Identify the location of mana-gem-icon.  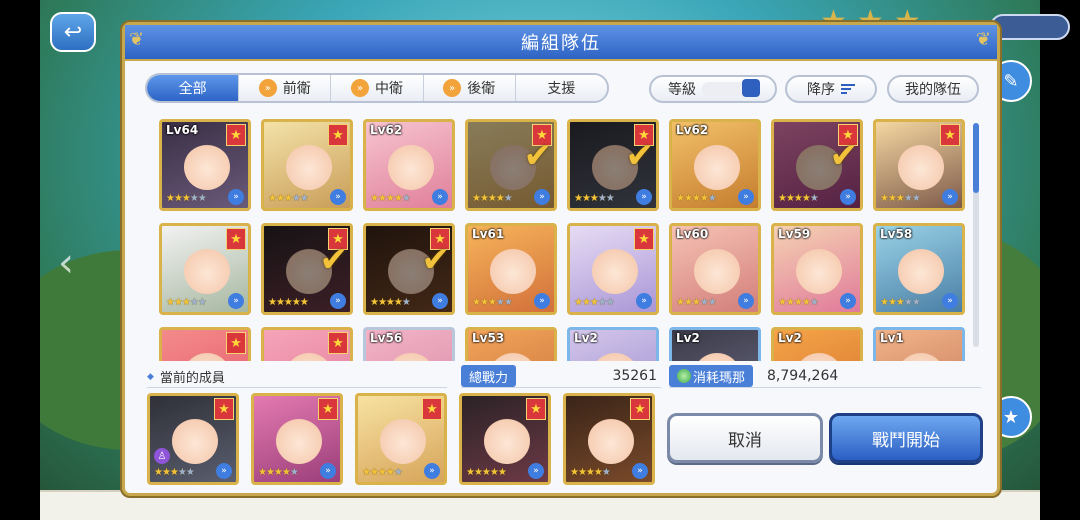
(684, 376).